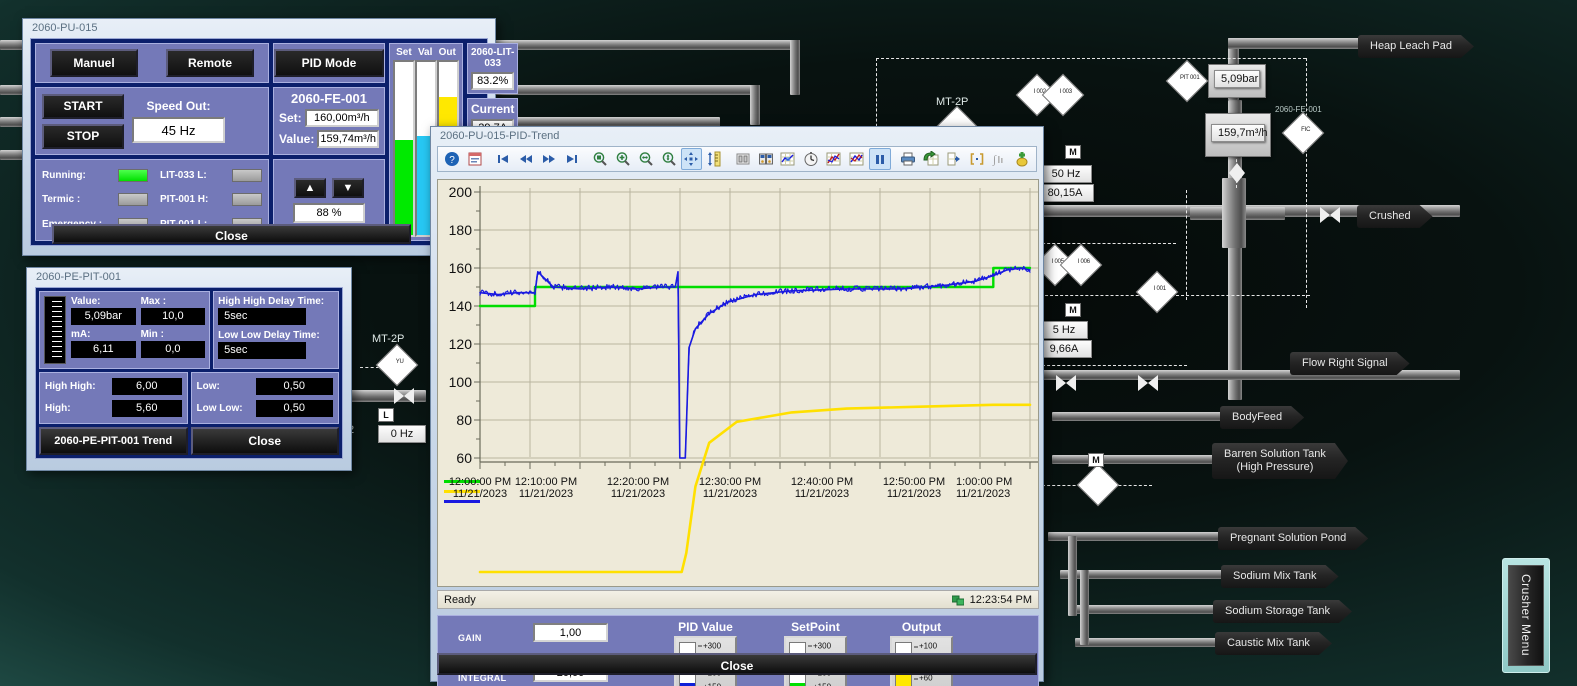 This screenshot has height=686, width=1577. I want to click on manual-percent-field: 88 %, so click(329, 212).